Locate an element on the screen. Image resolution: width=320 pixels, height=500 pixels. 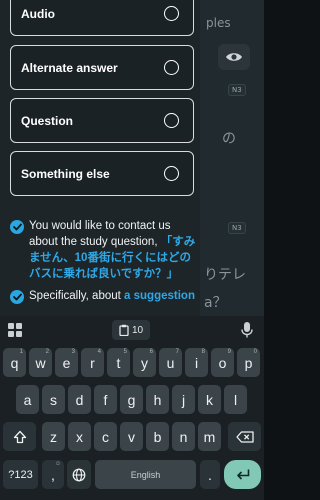
key-label: u is located at coordinates (170, 362).